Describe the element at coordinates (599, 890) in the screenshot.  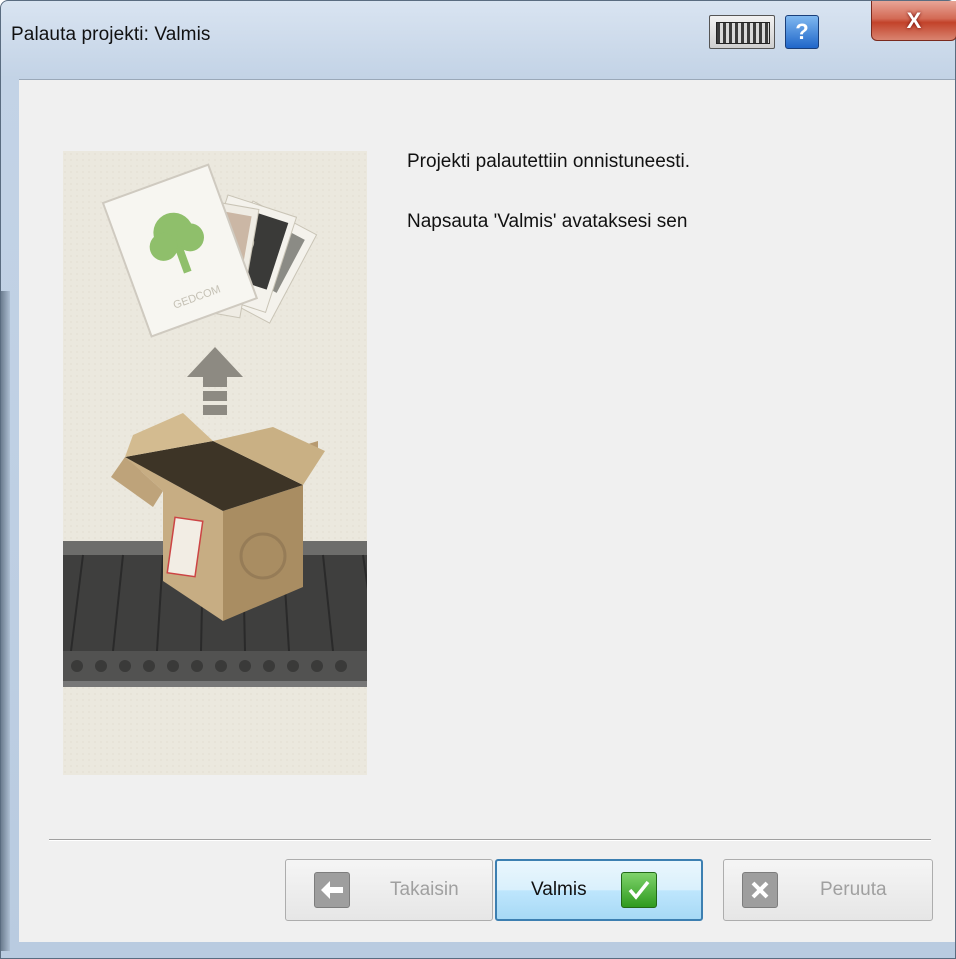
I see `finish-button: Valmis` at that location.